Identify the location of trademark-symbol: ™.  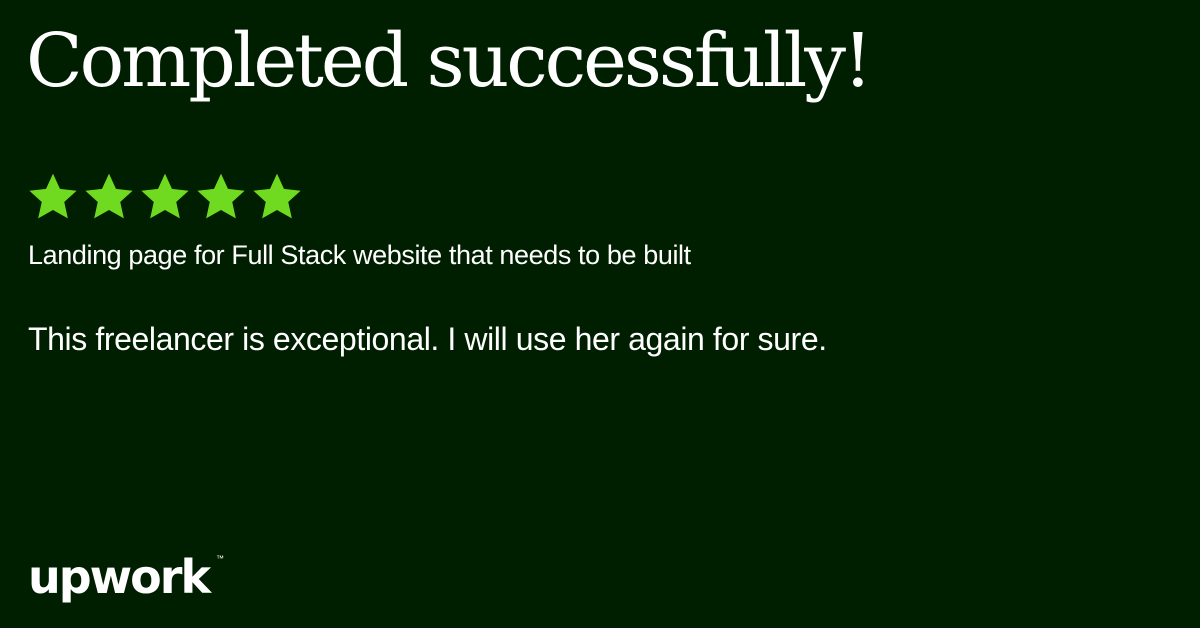
(220, 558).